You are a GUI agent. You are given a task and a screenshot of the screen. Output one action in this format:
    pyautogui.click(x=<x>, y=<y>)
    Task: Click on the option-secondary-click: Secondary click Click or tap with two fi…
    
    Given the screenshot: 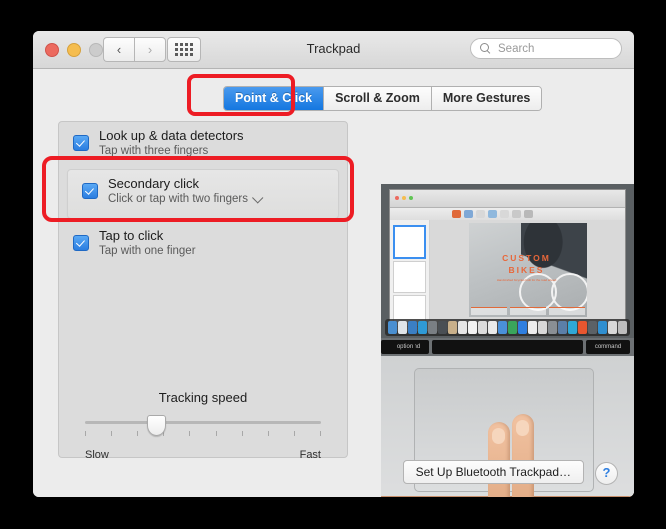 What is the action you would take?
    pyautogui.click(x=203, y=194)
    